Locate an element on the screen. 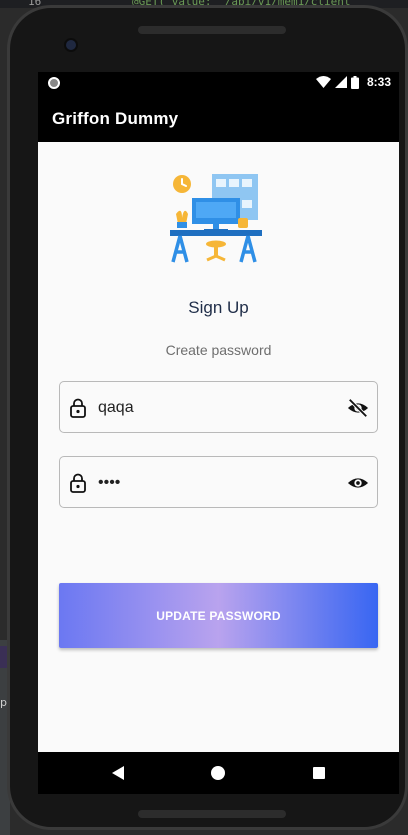 The height and width of the screenshot is (835, 408). navigation-bar is located at coordinates (218, 773).